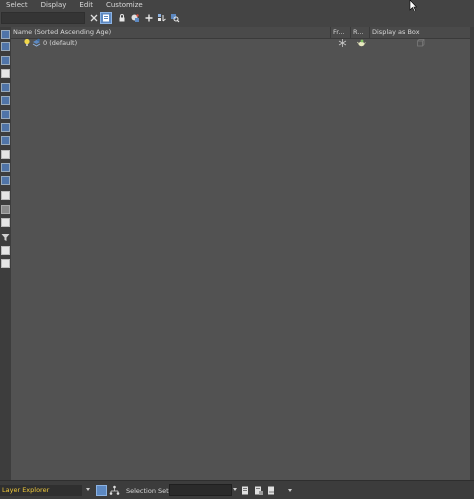 This screenshot has width=474, height=499. Describe the element at coordinates (5, 73) in the screenshot. I see `display-shapes-icon` at that location.